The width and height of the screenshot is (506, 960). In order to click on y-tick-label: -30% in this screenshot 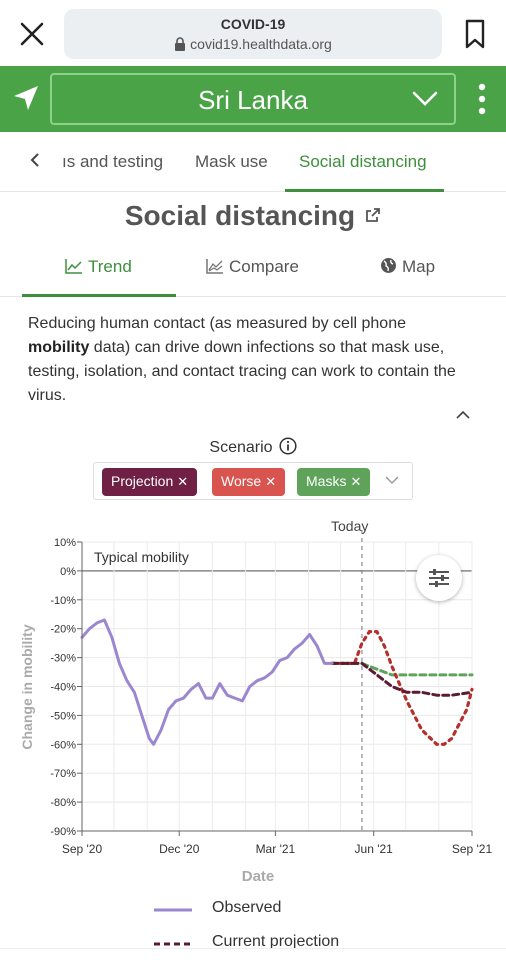, I will do `click(63, 659)`.